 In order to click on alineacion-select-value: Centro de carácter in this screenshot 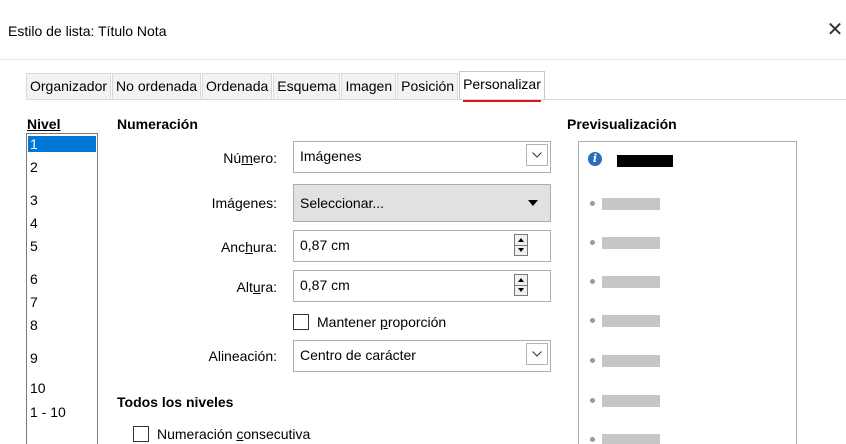, I will do `click(358, 355)`.